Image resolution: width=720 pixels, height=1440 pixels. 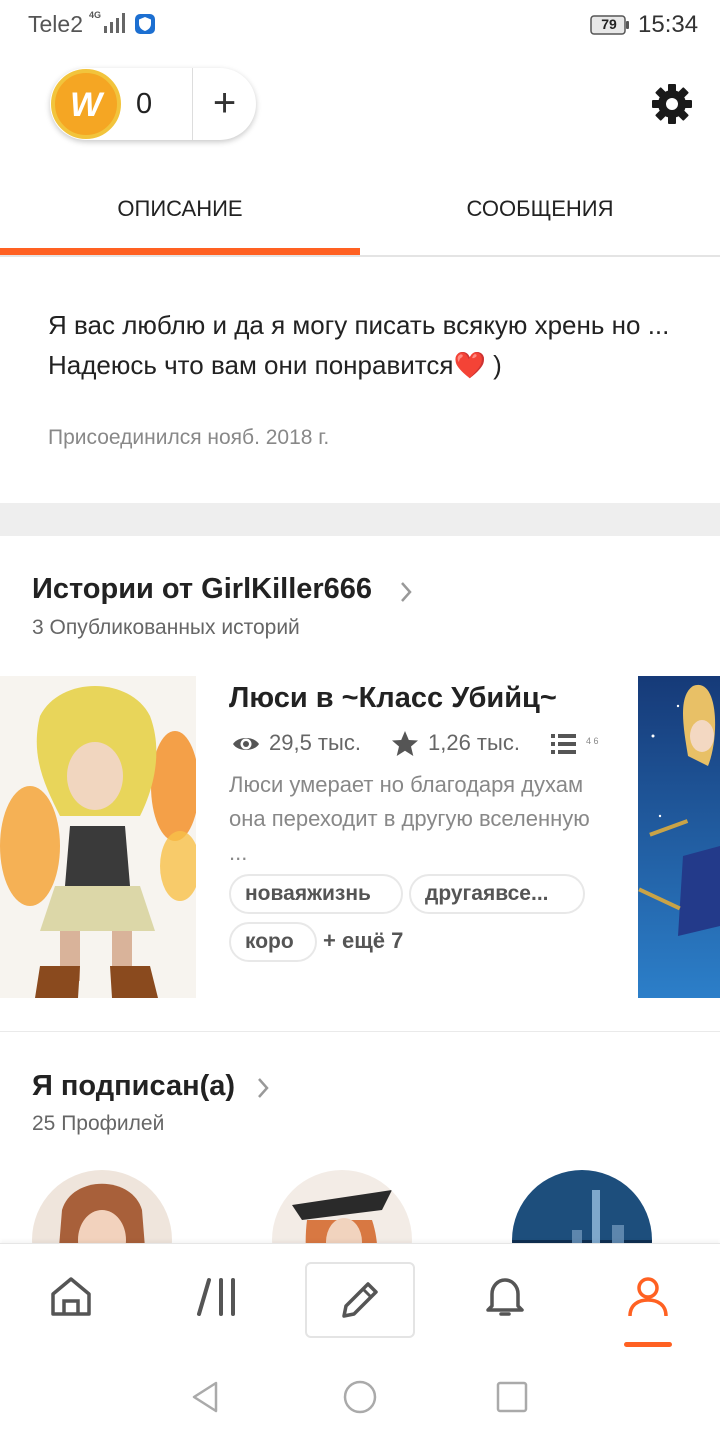 I want to click on clock: 15:34, so click(x=668, y=24).